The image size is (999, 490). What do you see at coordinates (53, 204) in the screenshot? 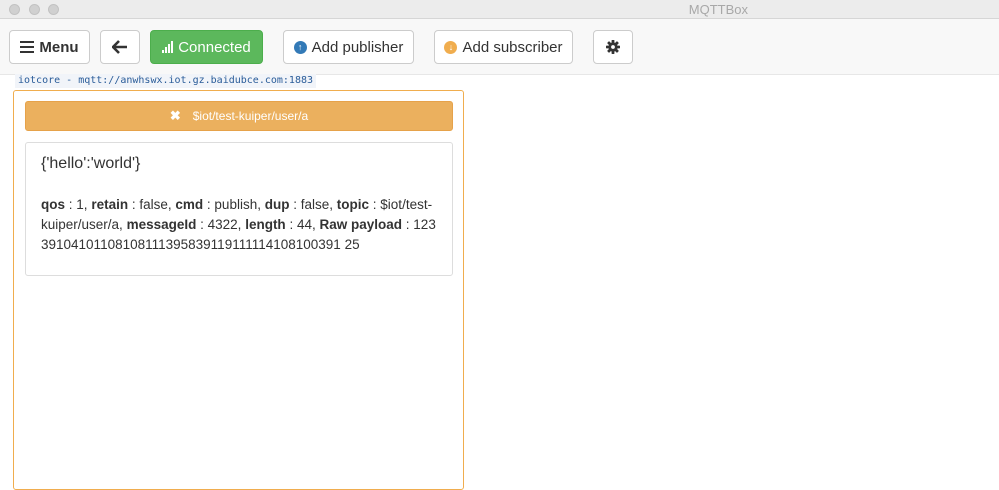
I see `meta-key: qos` at bounding box center [53, 204].